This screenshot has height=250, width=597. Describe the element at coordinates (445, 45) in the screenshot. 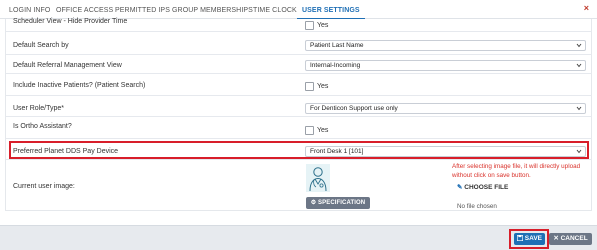

I see `default-search-select: Patient Last Name` at that location.